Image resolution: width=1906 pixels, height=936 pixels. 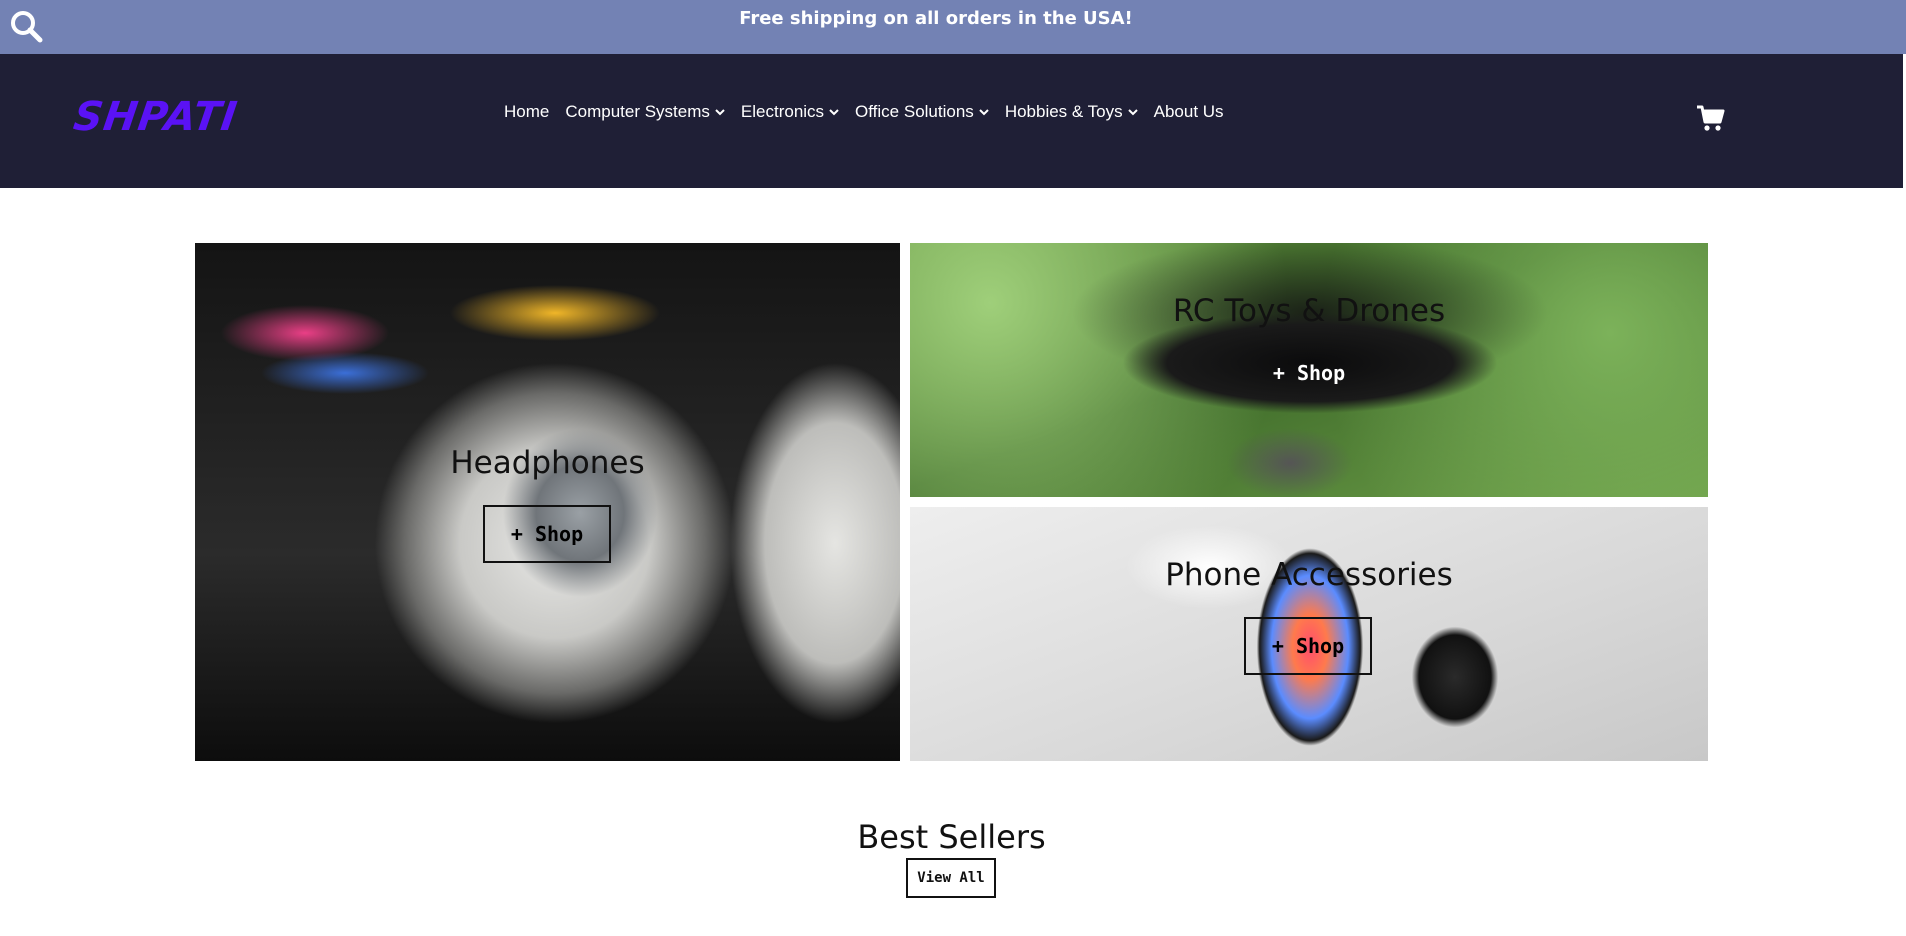 I want to click on tile-title: RC Toys & Drones, so click(x=1309, y=311).